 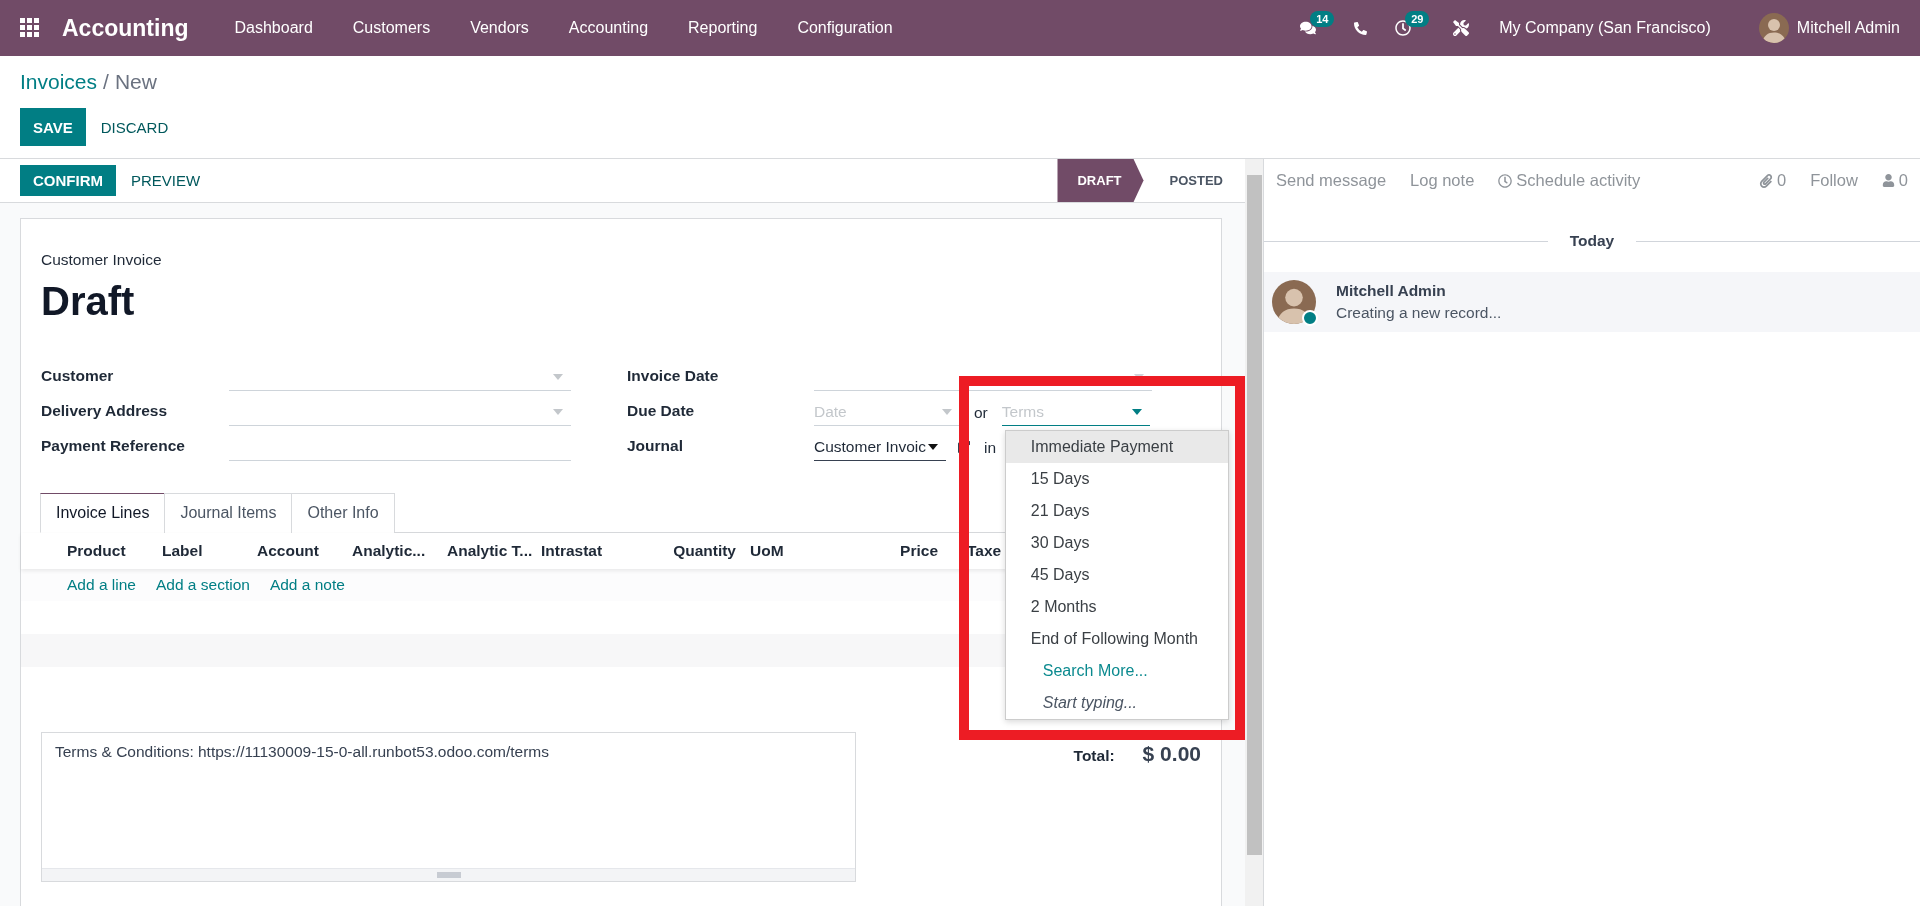 What do you see at coordinates (1888, 180) in the screenshot?
I see `user-icon` at bounding box center [1888, 180].